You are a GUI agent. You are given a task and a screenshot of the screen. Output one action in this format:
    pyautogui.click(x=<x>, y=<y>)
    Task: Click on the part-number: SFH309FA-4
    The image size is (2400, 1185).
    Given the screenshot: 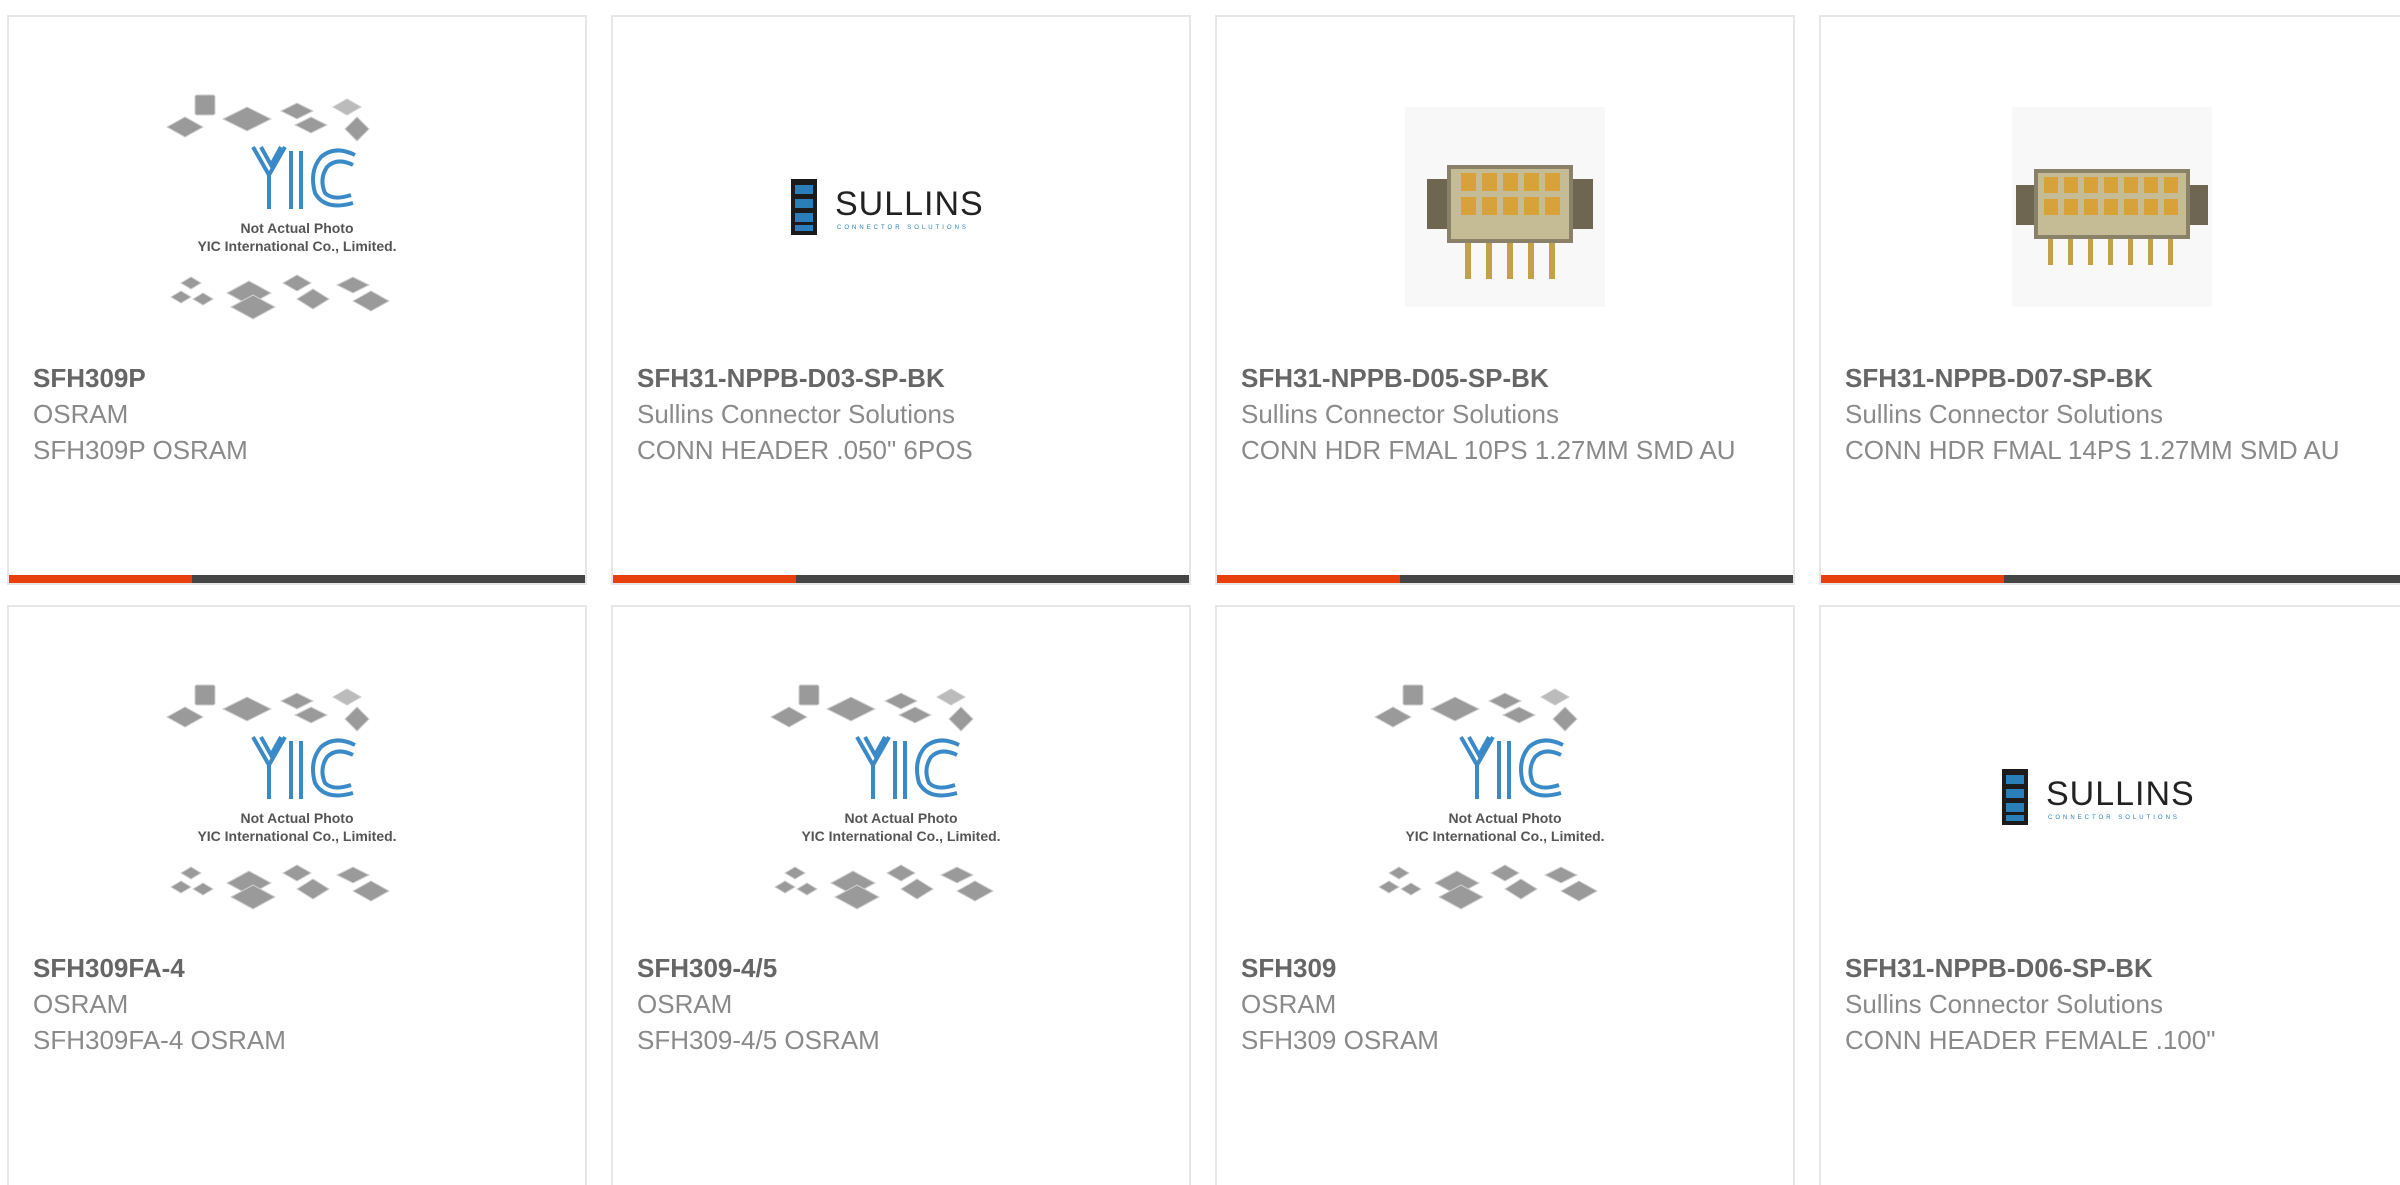 What is the action you would take?
    pyautogui.click(x=297, y=968)
    